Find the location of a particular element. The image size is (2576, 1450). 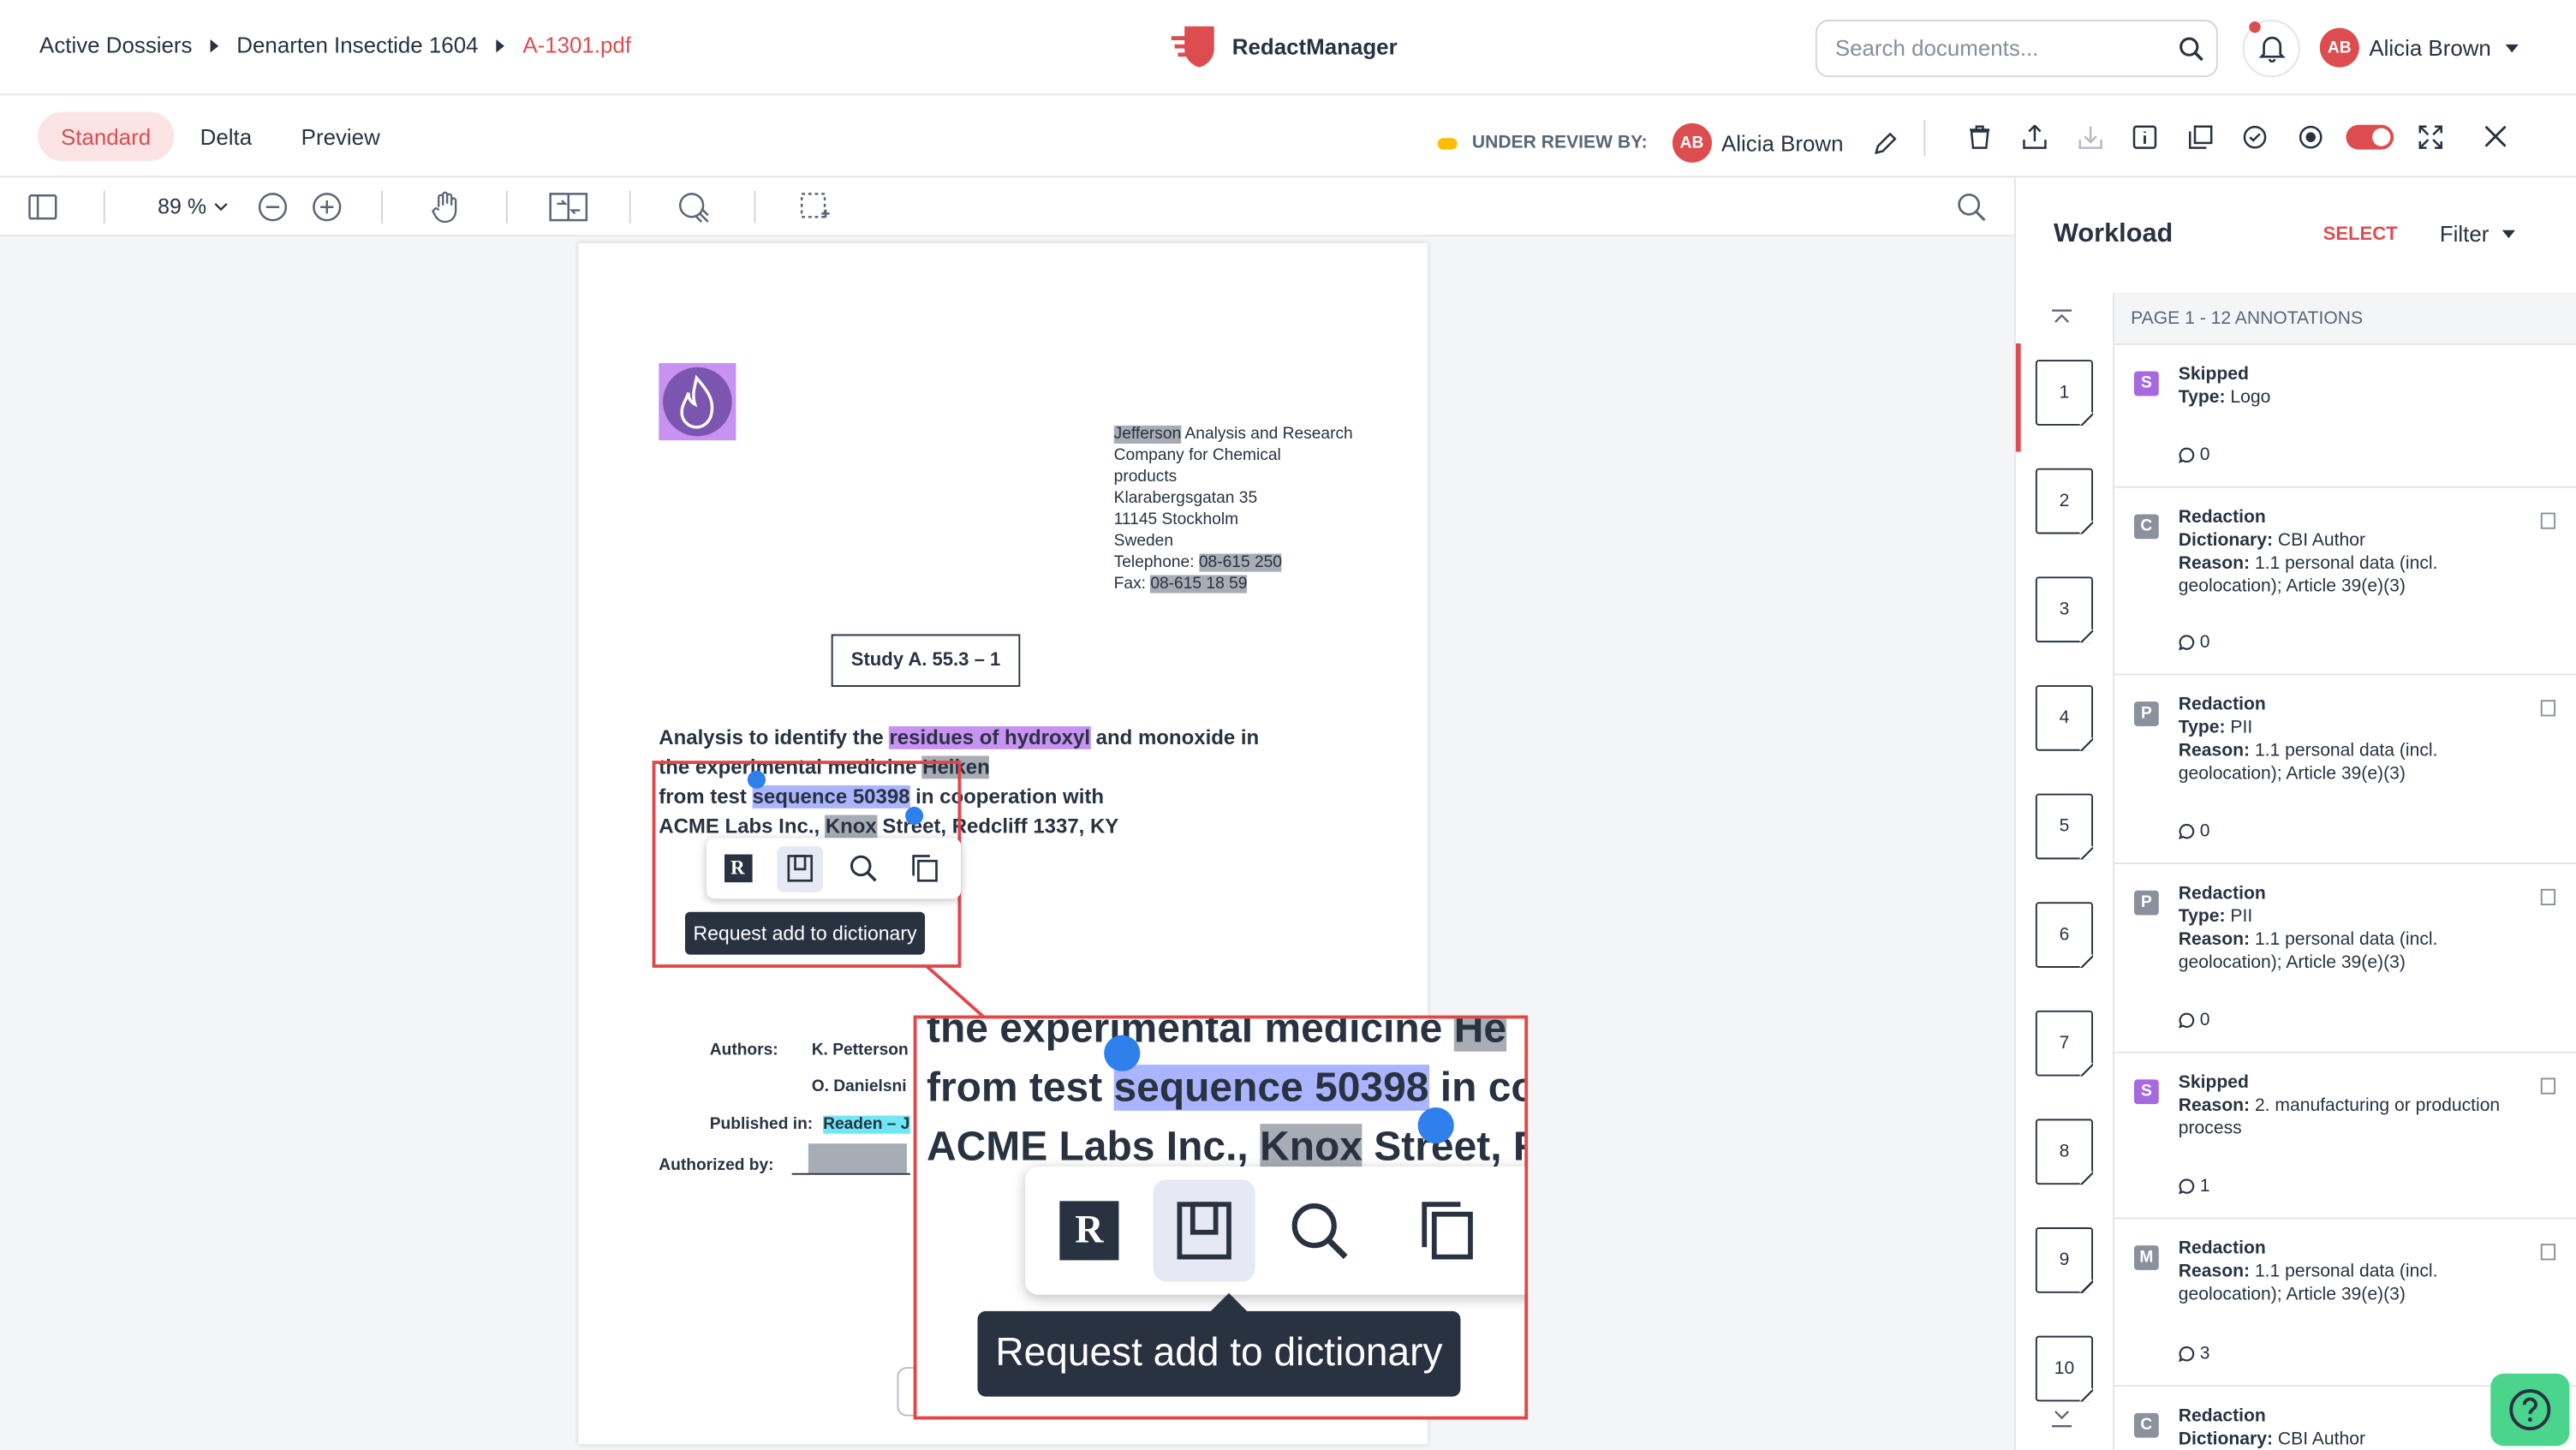

search-input is located at coordinates (1999, 48).